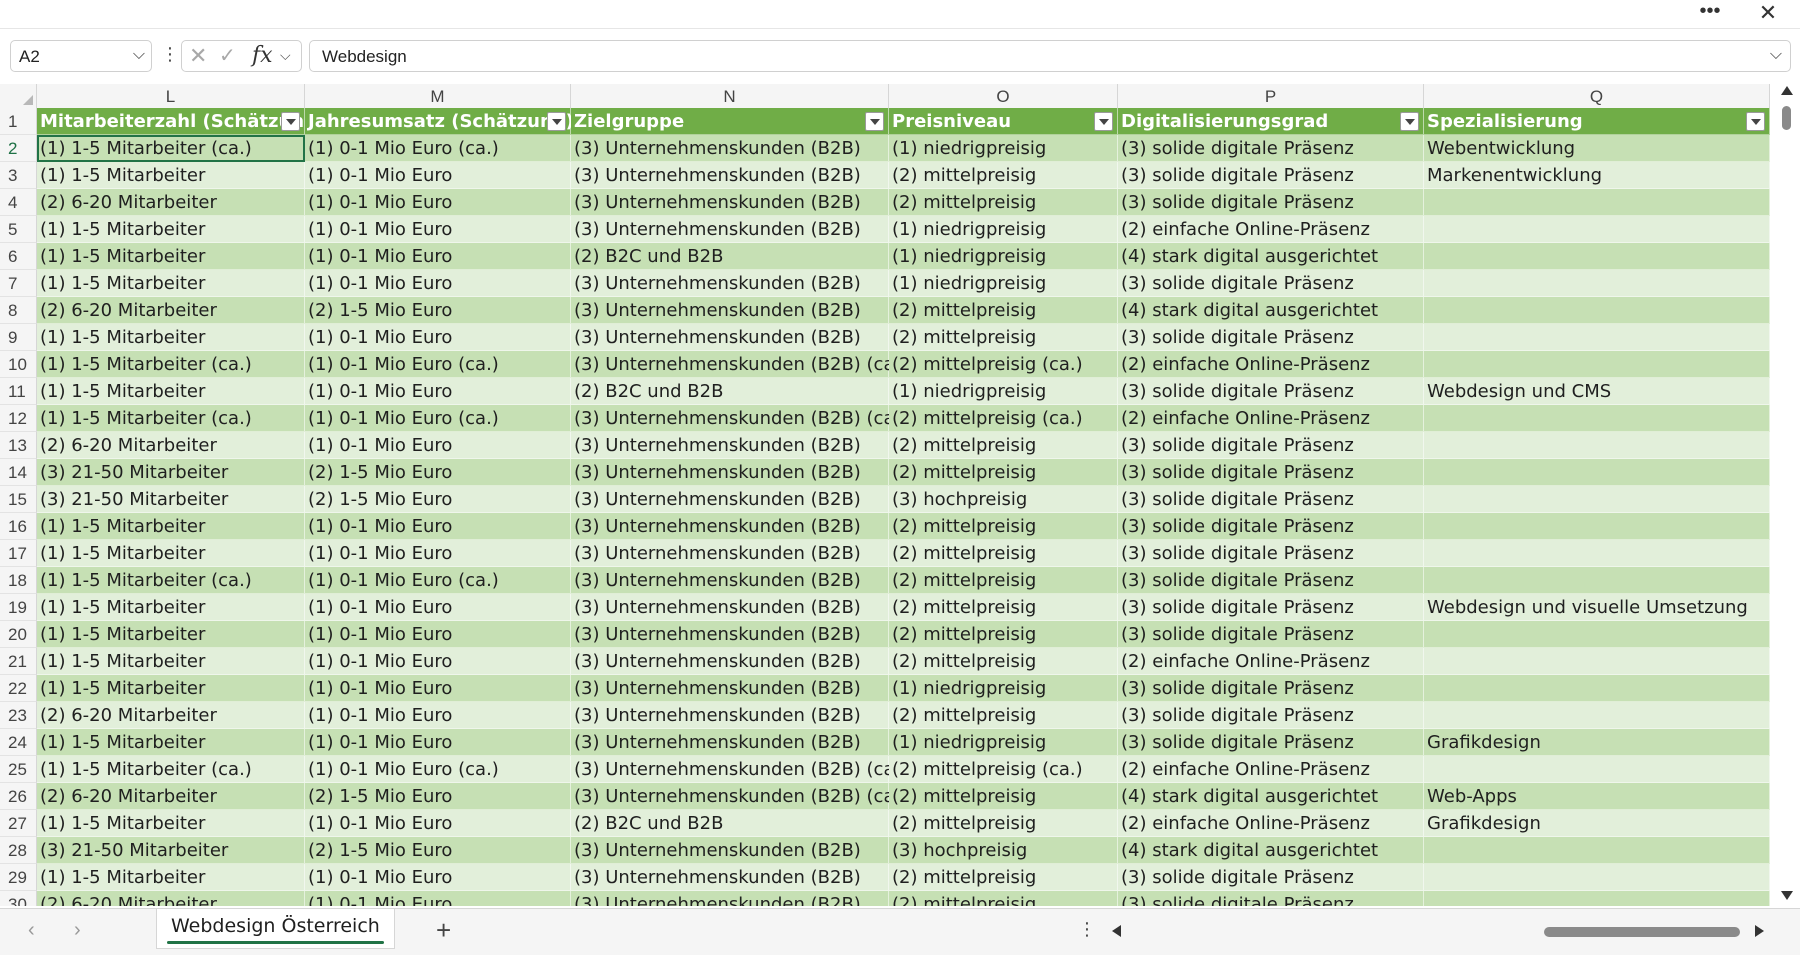  What do you see at coordinates (18, 769) in the screenshot?
I see `row-number: 25` at bounding box center [18, 769].